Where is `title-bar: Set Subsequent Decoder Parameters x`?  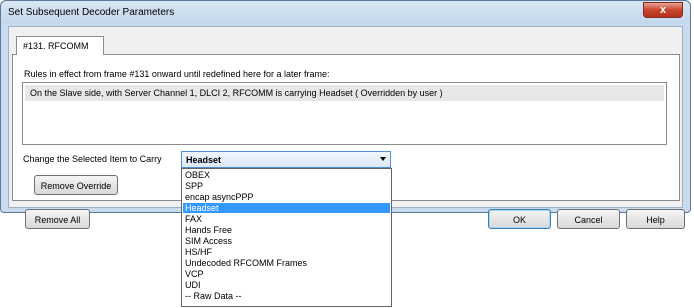 title-bar: Set Subsequent Decoder Parameters x is located at coordinates (345, 12).